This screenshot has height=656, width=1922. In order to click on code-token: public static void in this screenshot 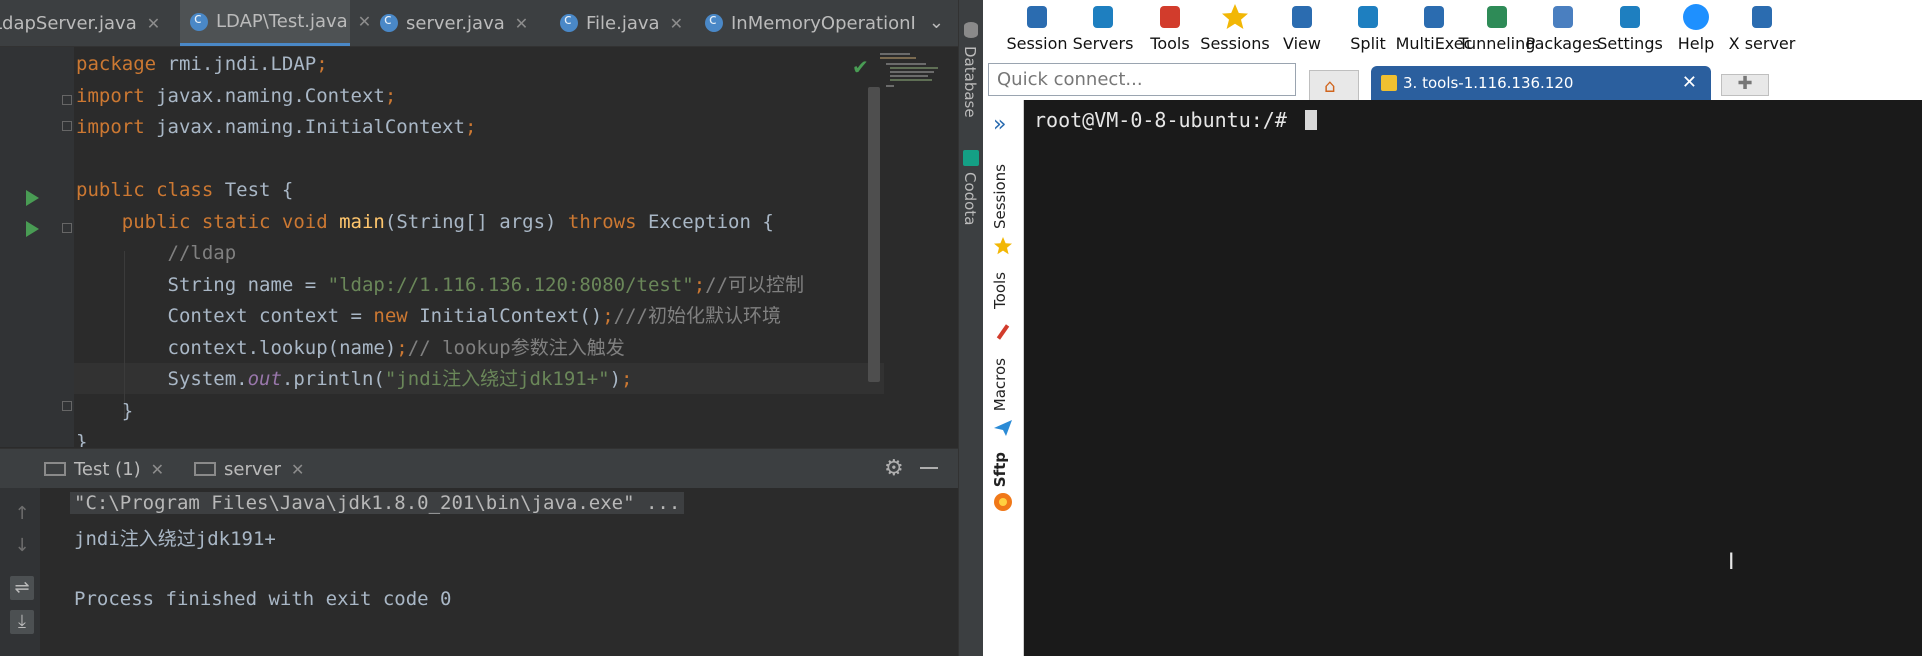, I will do `click(208, 221)`.